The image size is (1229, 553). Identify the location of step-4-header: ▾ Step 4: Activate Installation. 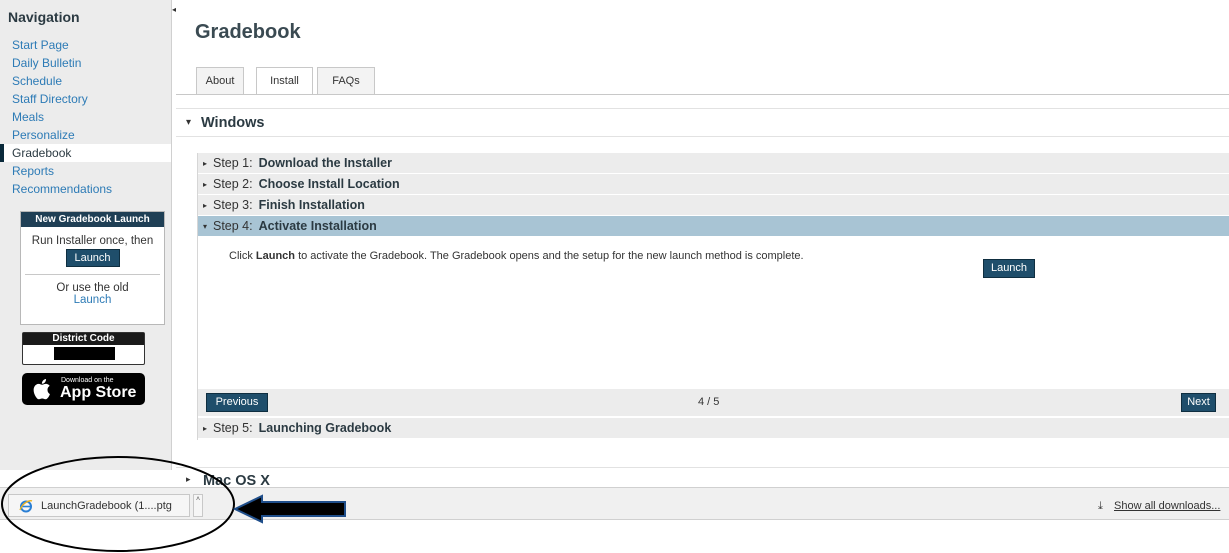
(713, 226).